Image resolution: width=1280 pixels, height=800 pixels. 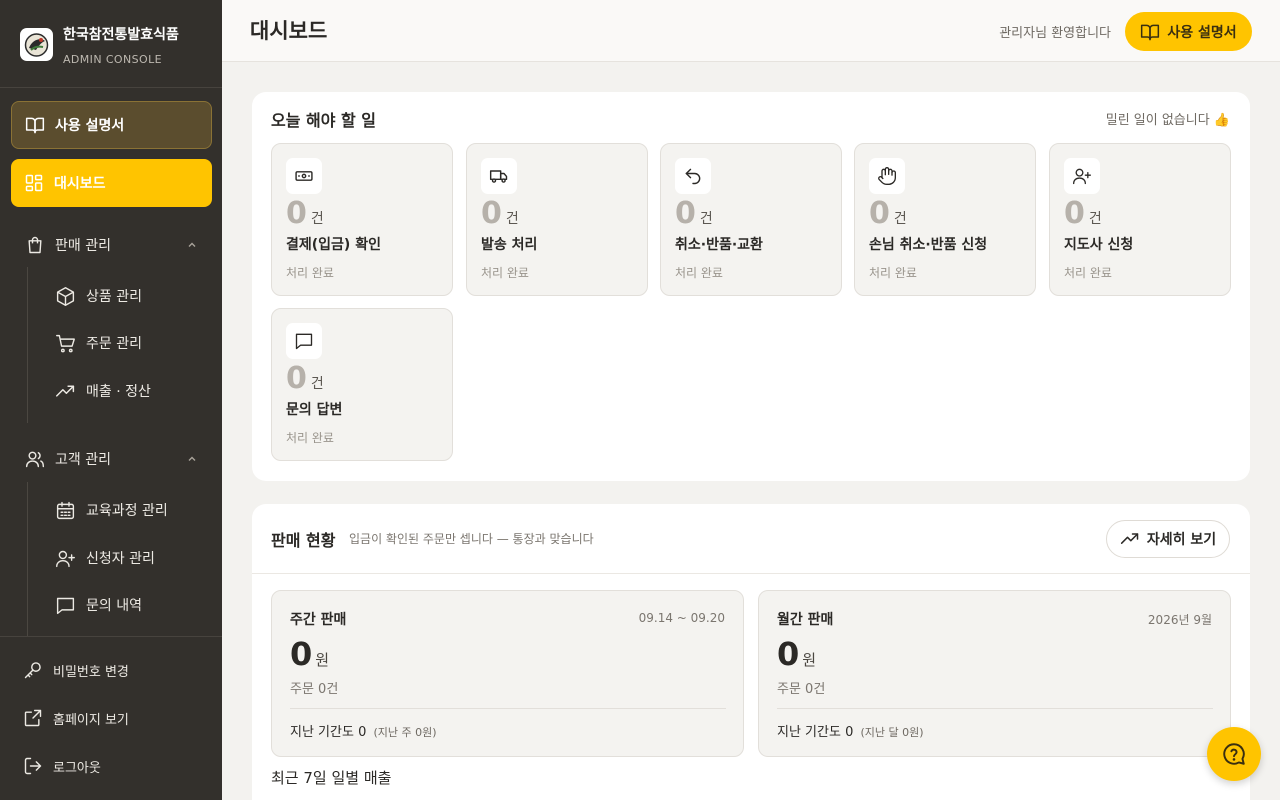 I want to click on users-icon, so click(x=35, y=459).